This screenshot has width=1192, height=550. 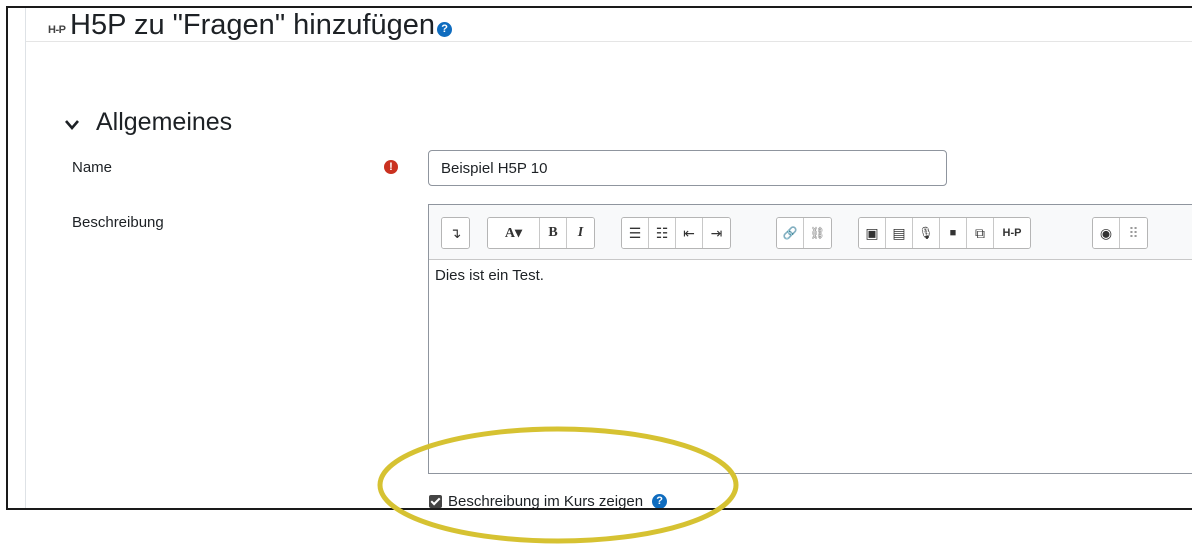 I want to click on unlink-icon: ⛓, so click(x=817, y=233).